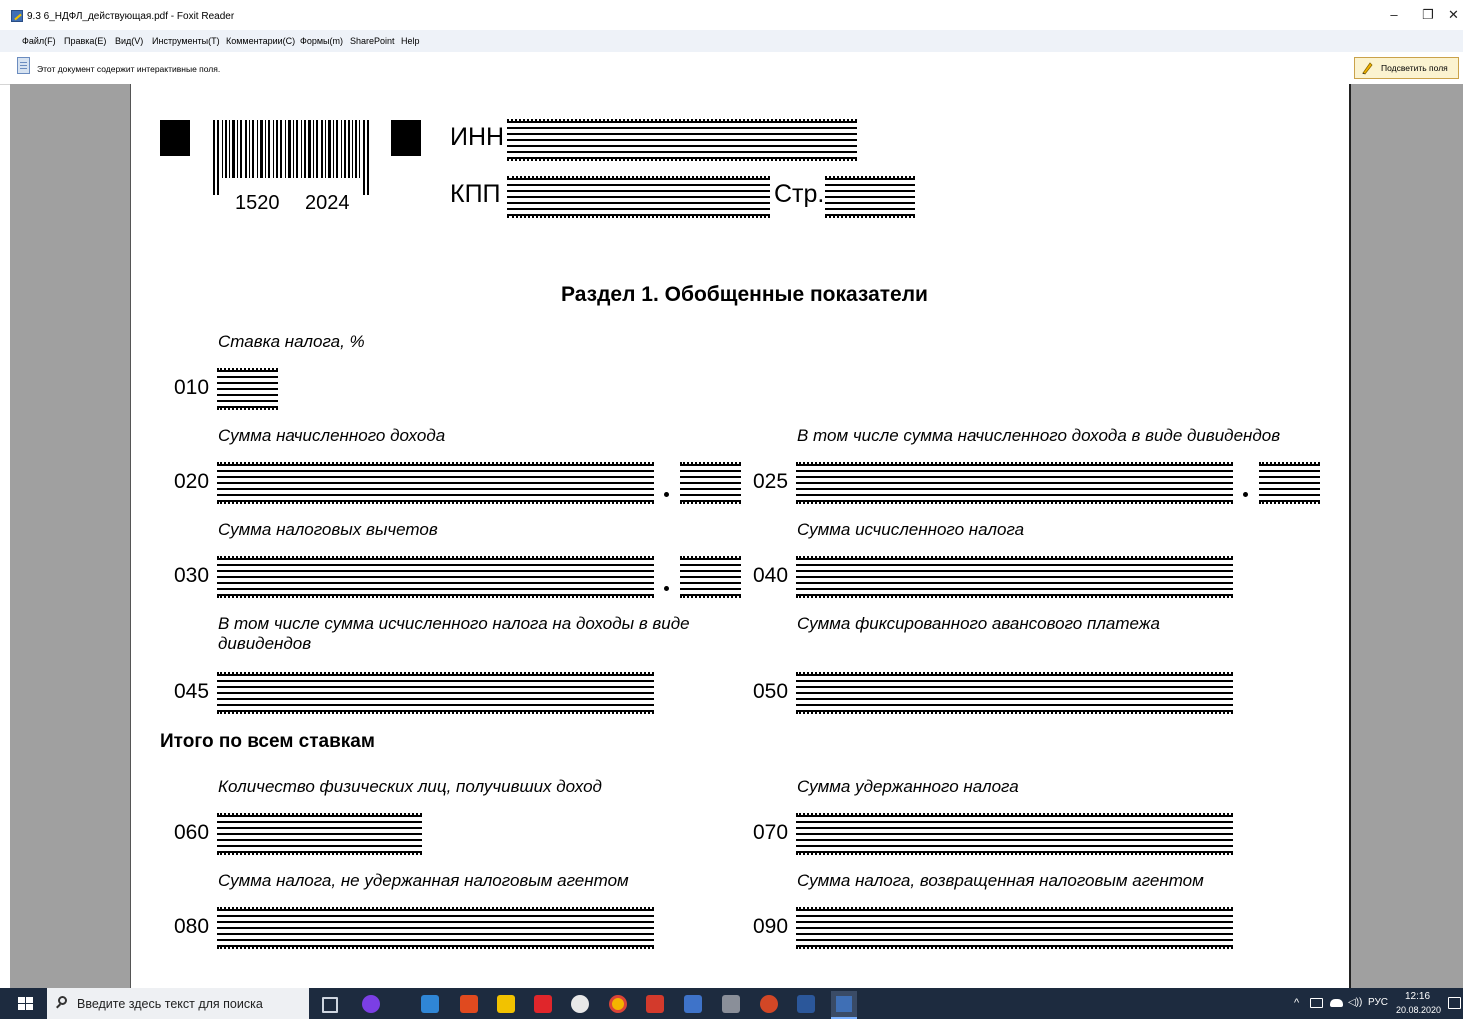 This screenshot has width=1463, height=1019. What do you see at coordinates (406, 138) in the screenshot?
I see `corner-marker-right` at bounding box center [406, 138].